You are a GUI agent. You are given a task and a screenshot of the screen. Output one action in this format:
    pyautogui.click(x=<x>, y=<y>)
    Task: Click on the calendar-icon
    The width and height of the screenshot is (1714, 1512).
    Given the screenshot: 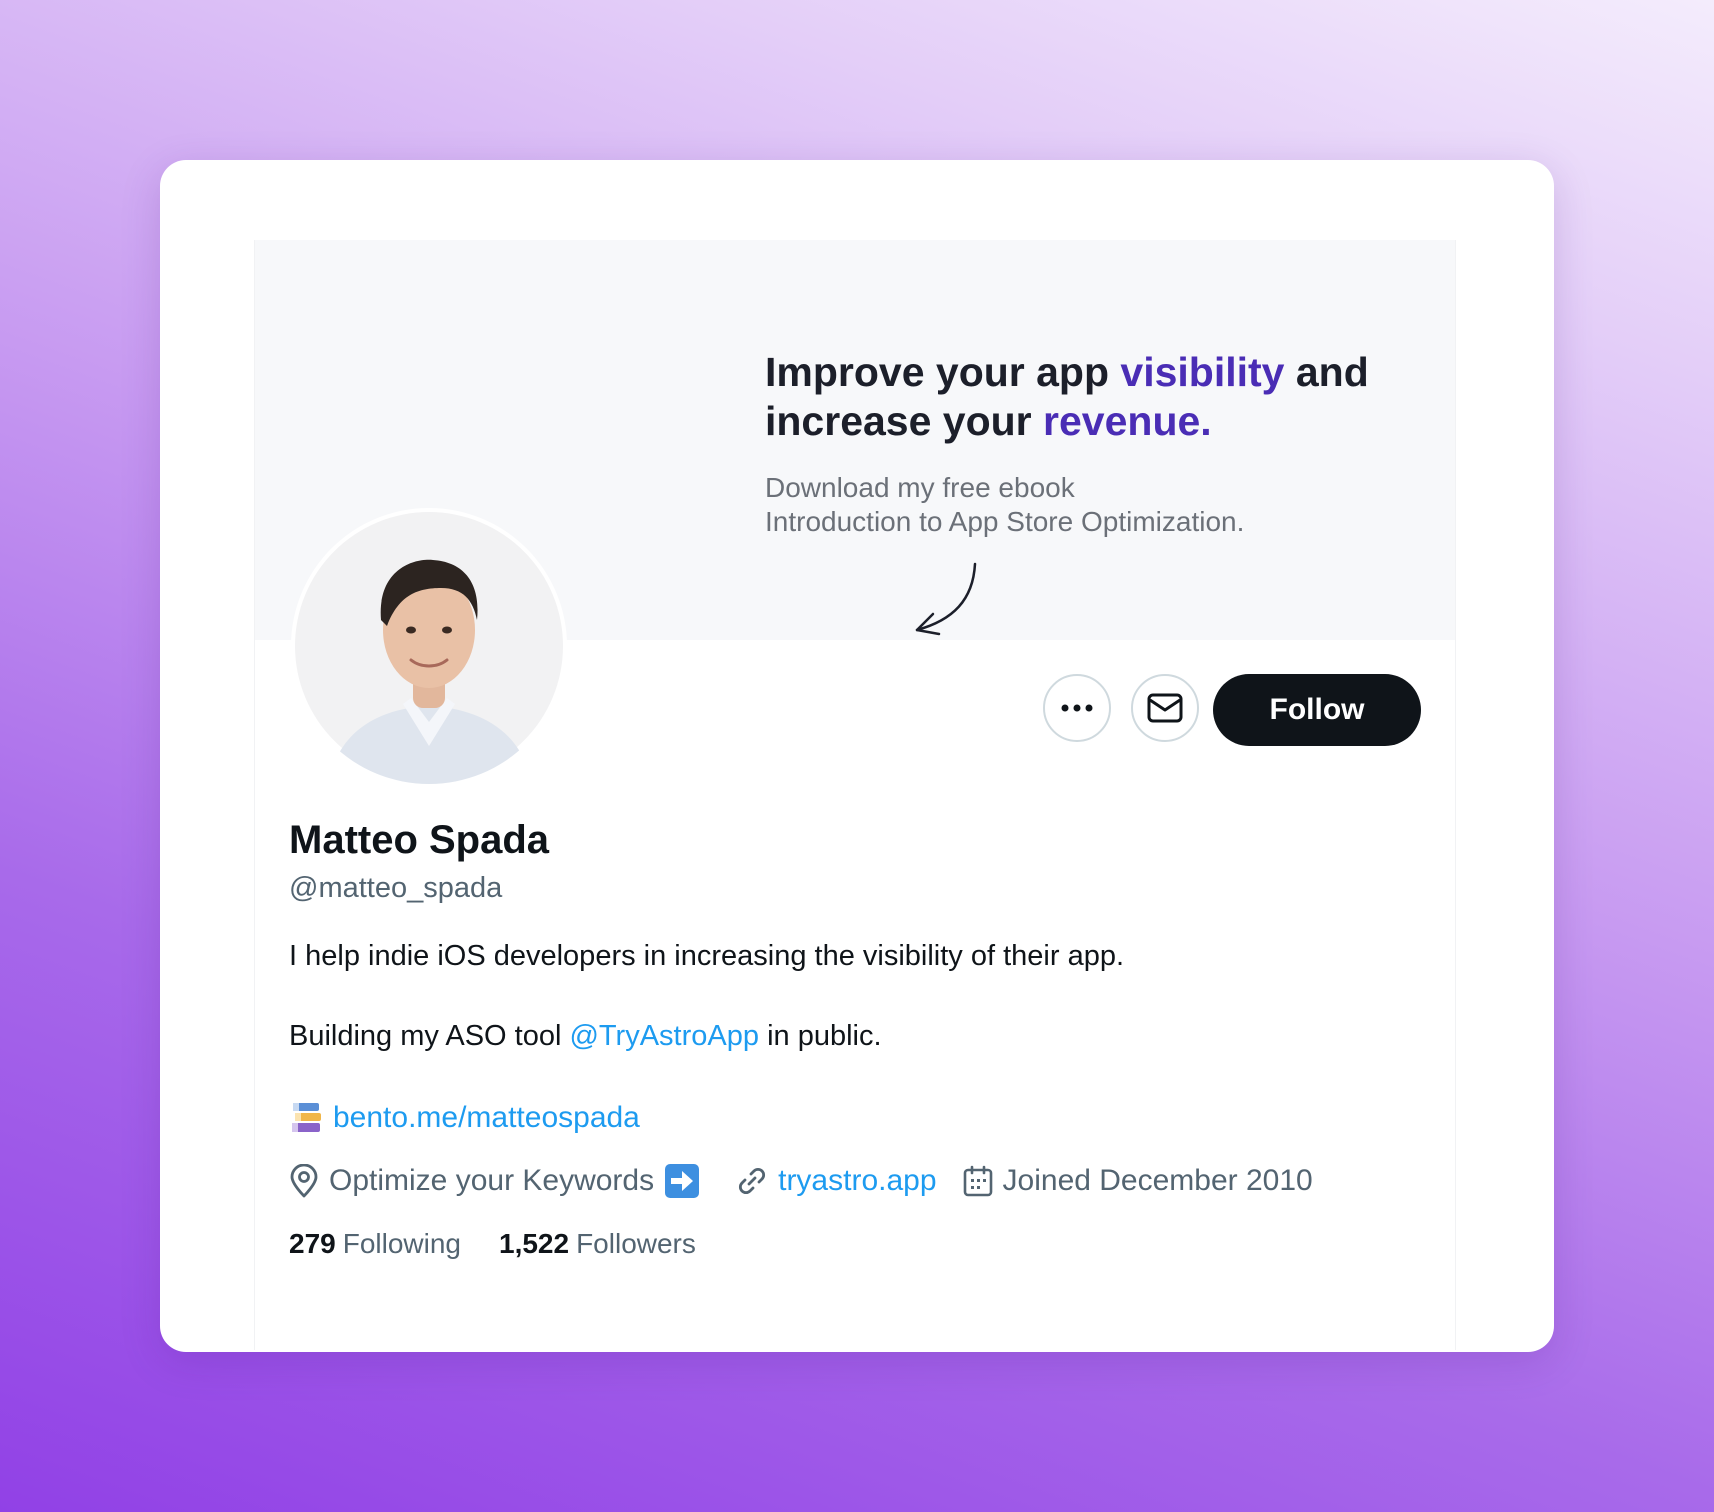 What is the action you would take?
    pyautogui.click(x=977, y=1181)
    